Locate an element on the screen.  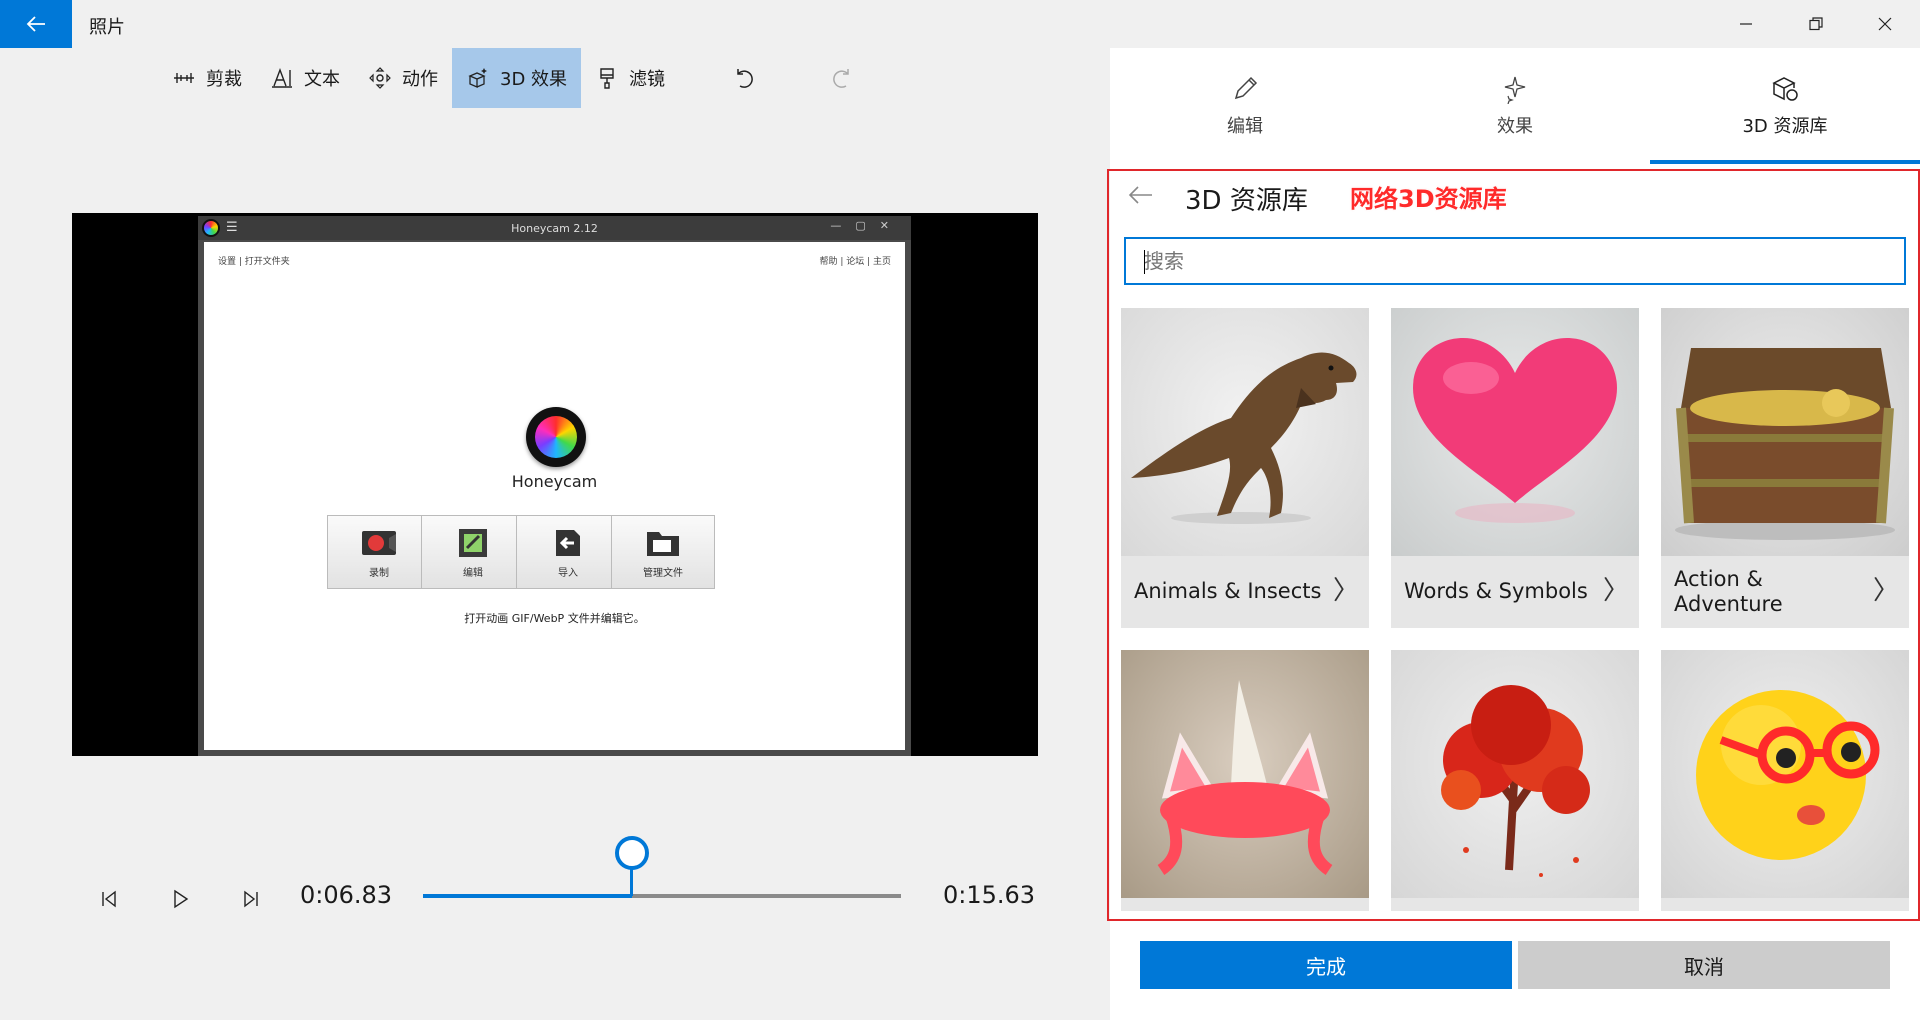
text-label: 文本 is located at coordinates (322, 79).